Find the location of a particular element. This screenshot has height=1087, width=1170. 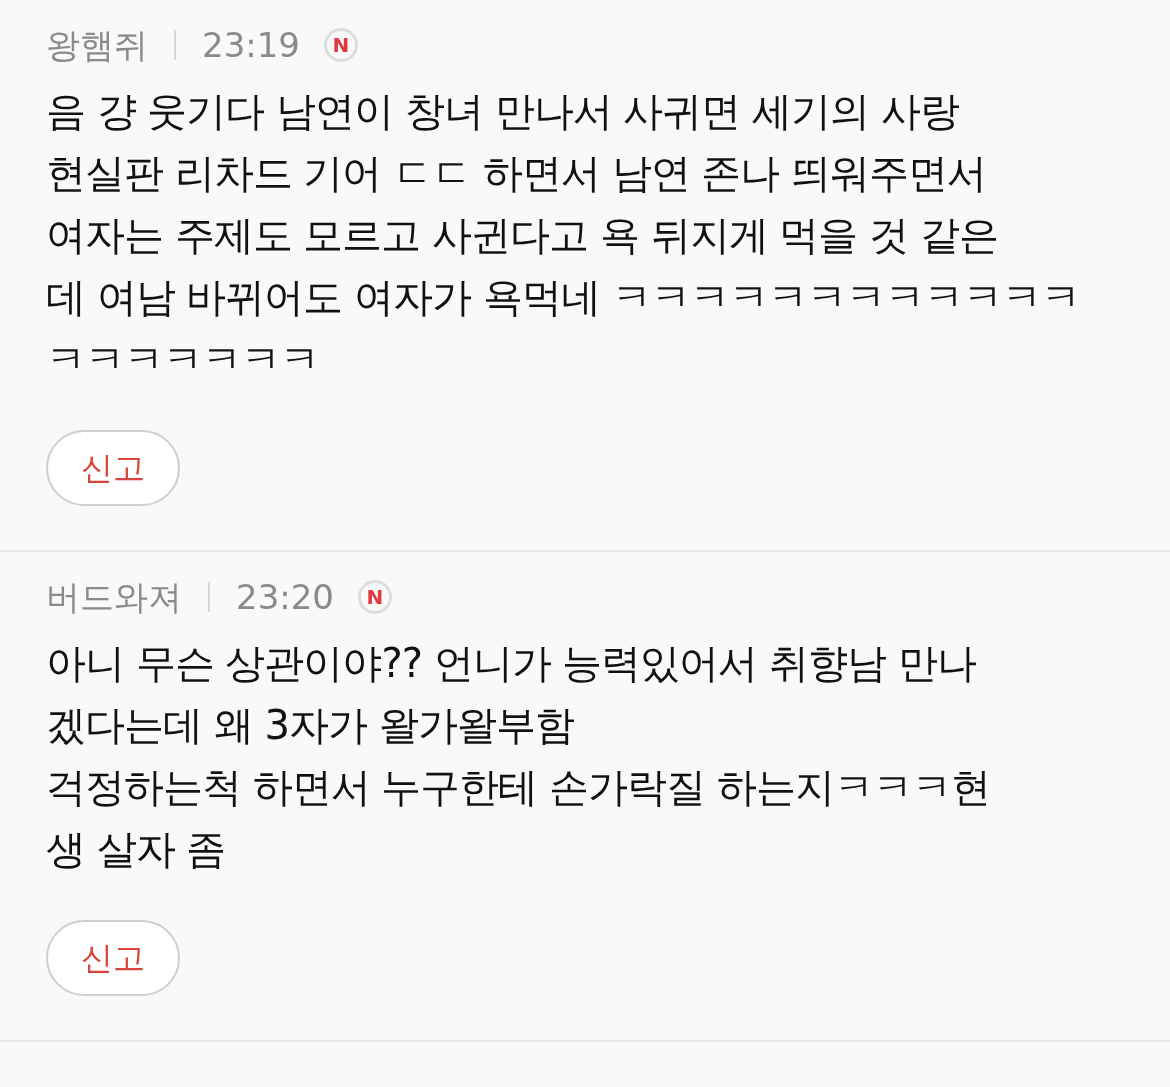

comment-line: 음 걍 웃기다 남연이 창녀 만나서 사귀면 세기의 사랑 is located at coordinates (502, 111).